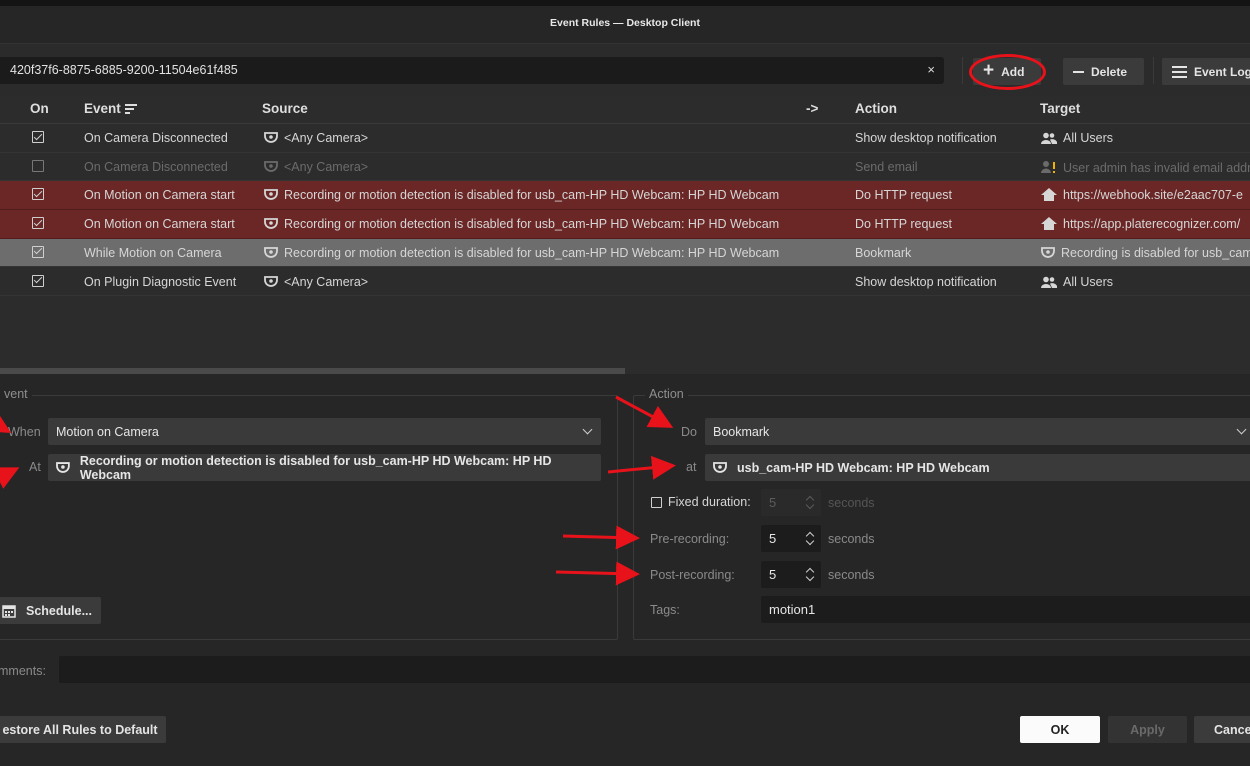 The width and height of the screenshot is (1250, 766). What do you see at coordinates (124, 70) in the screenshot?
I see `search-value: 420f37f6-8875-6885-9200-11504e61f485` at bounding box center [124, 70].